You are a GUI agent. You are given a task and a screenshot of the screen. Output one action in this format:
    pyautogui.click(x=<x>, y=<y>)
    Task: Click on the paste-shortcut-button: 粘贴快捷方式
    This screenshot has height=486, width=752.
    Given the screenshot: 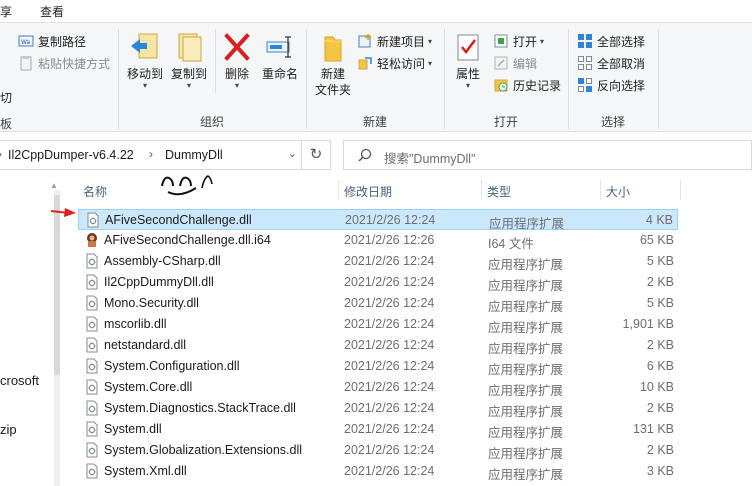 What is the action you would take?
    pyautogui.click(x=64, y=63)
    